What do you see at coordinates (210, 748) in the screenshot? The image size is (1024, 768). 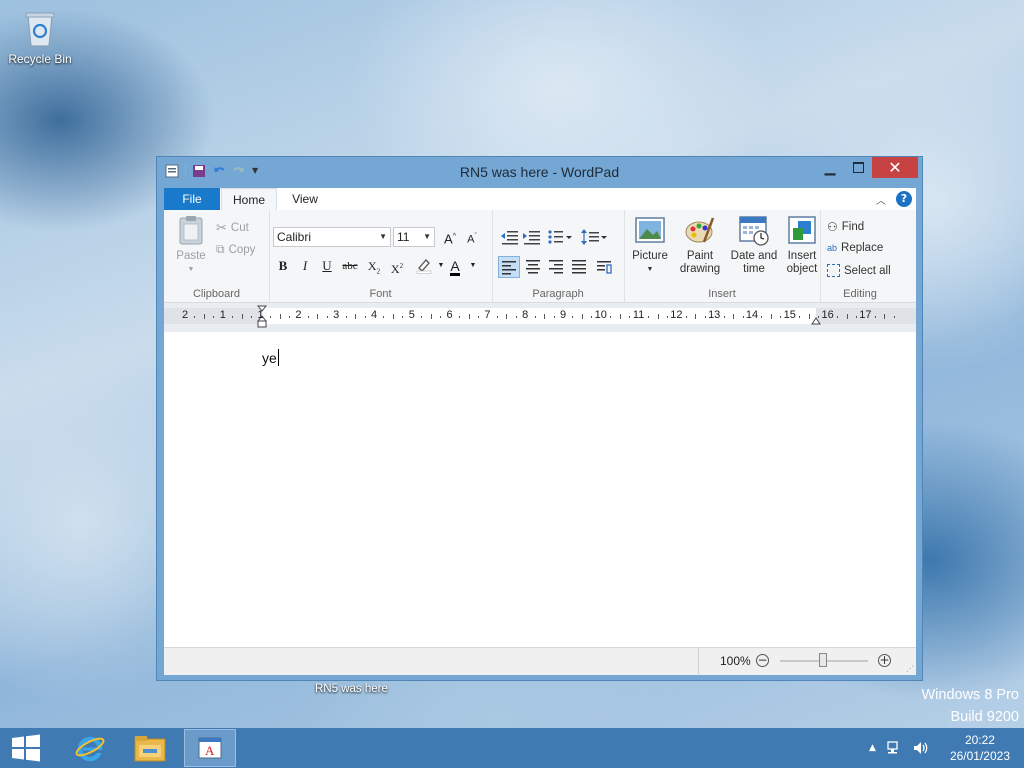 I see `taskbar-wordpad: A` at bounding box center [210, 748].